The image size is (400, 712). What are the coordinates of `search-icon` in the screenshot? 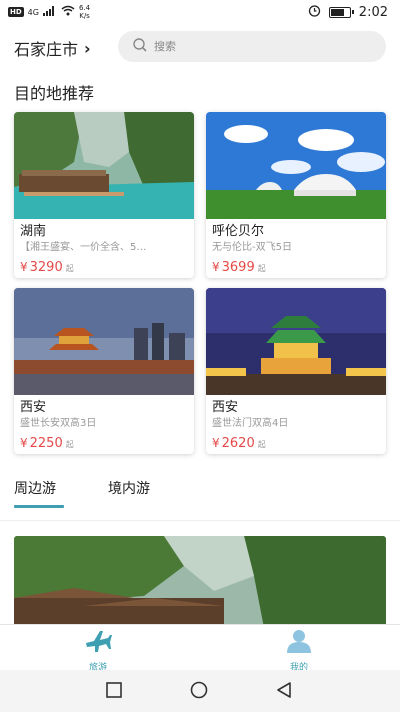 It's located at (140, 47).